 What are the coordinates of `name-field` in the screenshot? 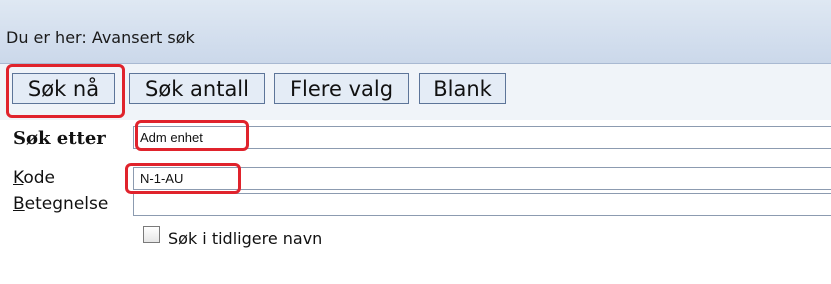 It's located at (482, 204).